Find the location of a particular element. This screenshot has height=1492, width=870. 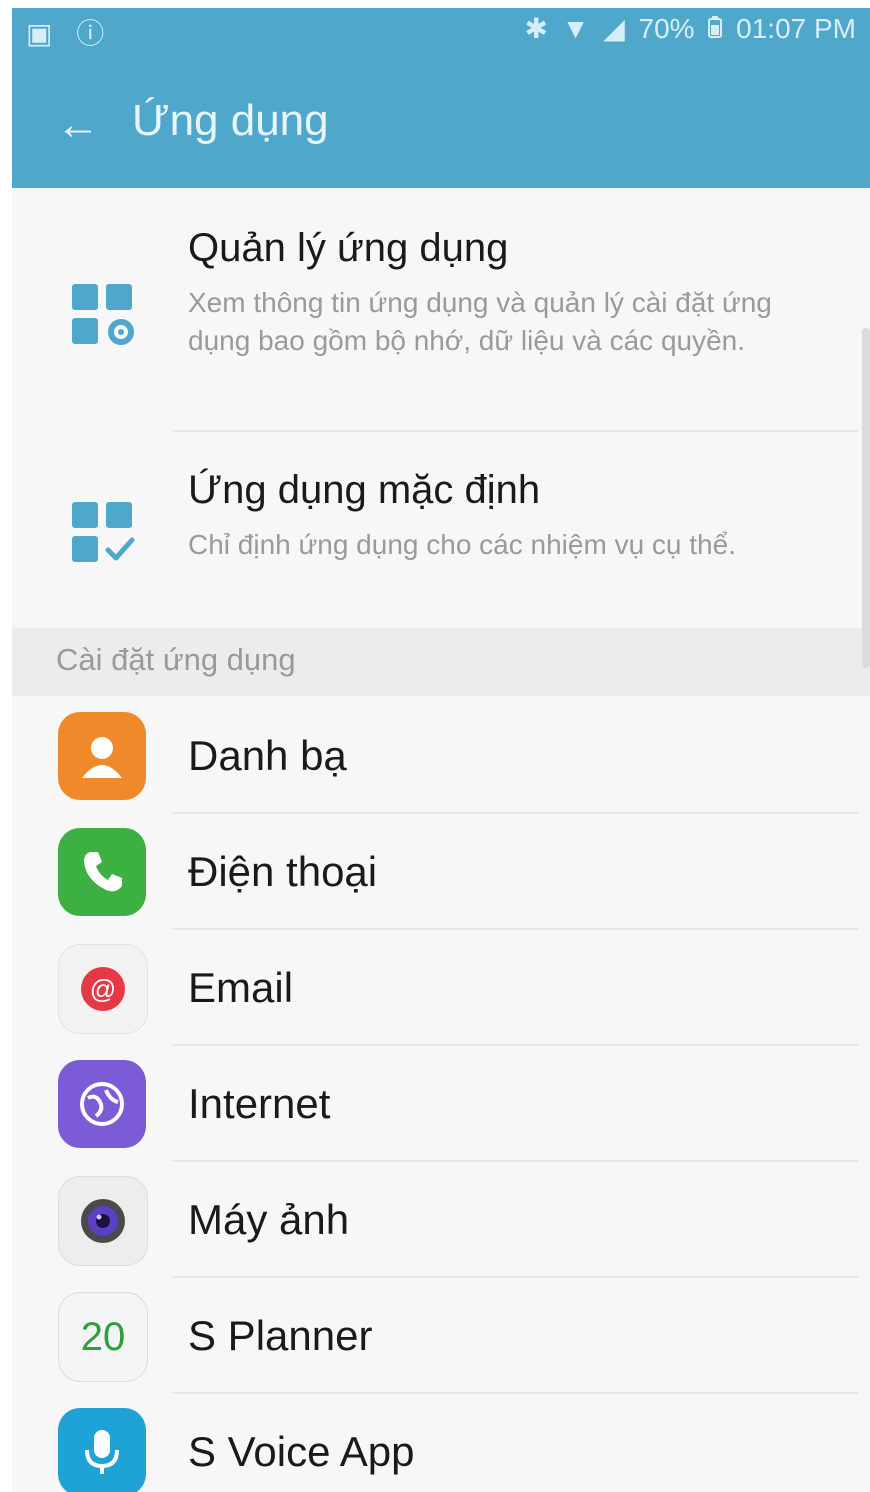

battery-percent: 70% is located at coordinates (666, 28).